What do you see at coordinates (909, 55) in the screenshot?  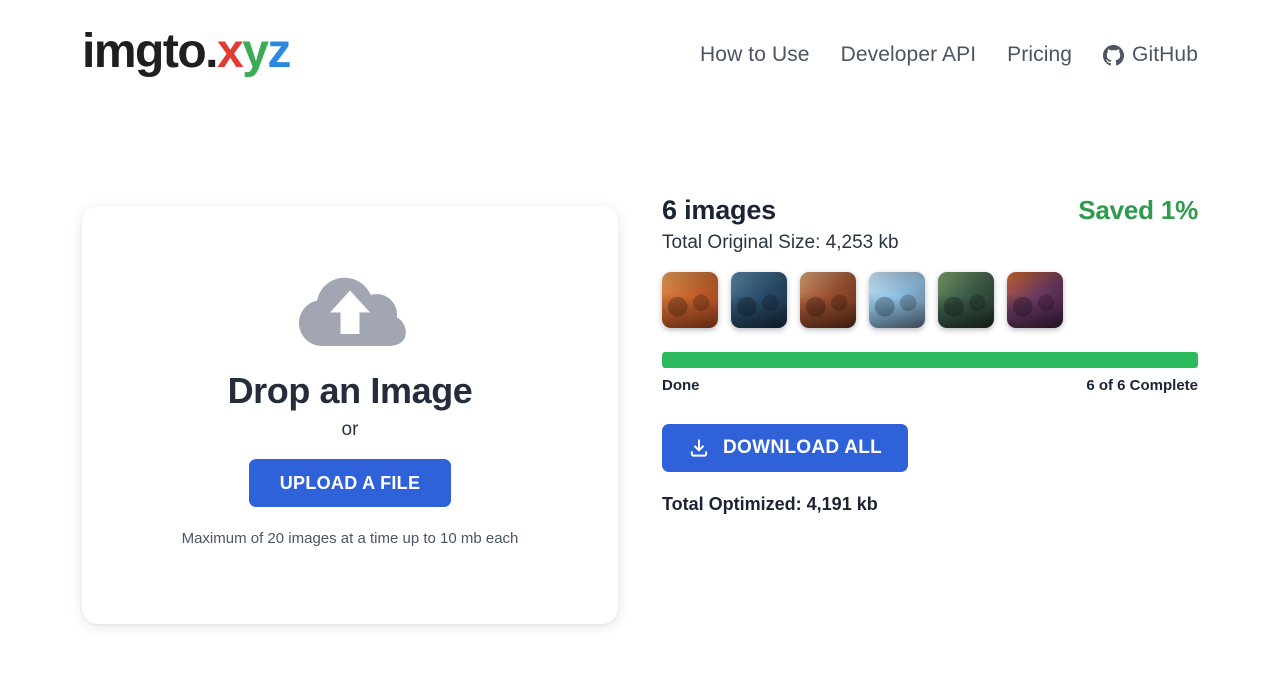 I see `nav-developer-api: Developer API` at bounding box center [909, 55].